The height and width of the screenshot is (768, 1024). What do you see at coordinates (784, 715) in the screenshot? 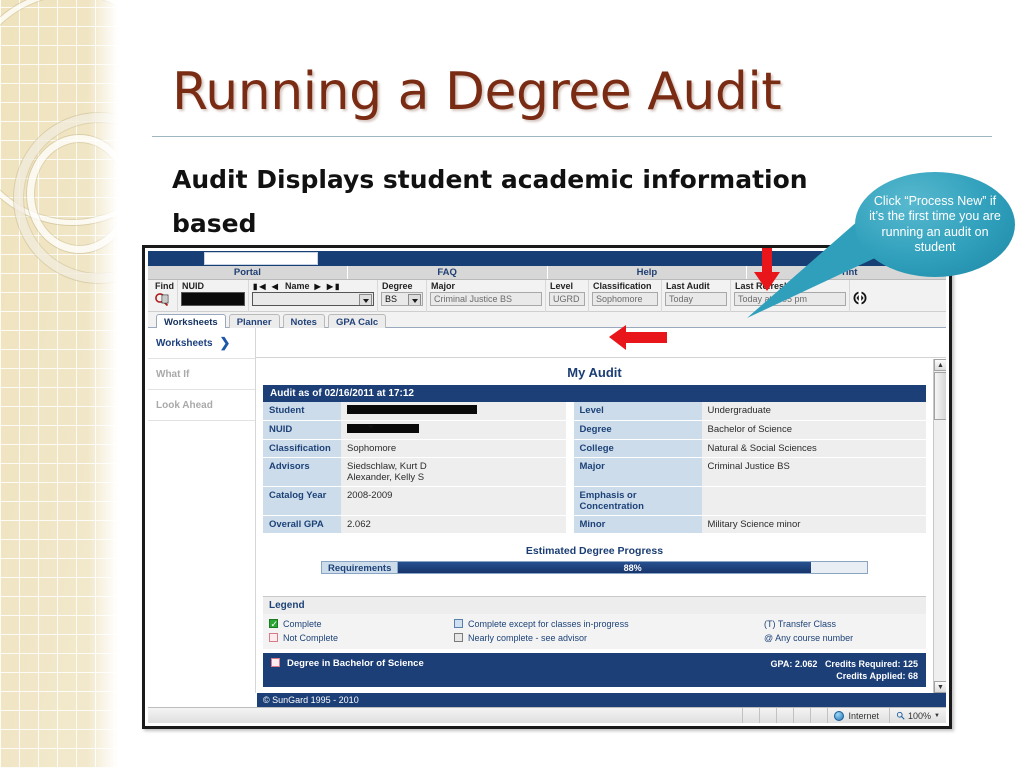
I see `status-cell` at bounding box center [784, 715].